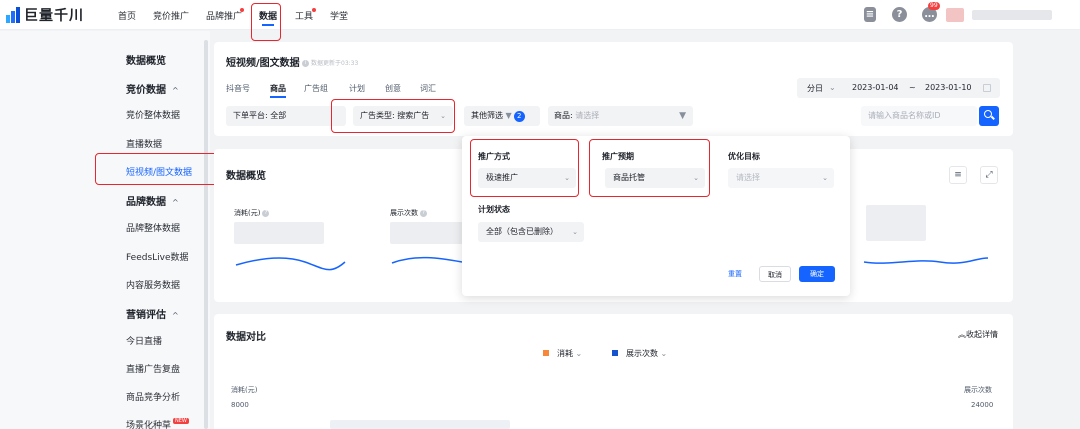  Describe the element at coordinates (246, 337) in the screenshot. I see `compare-title: 数据对比` at that location.